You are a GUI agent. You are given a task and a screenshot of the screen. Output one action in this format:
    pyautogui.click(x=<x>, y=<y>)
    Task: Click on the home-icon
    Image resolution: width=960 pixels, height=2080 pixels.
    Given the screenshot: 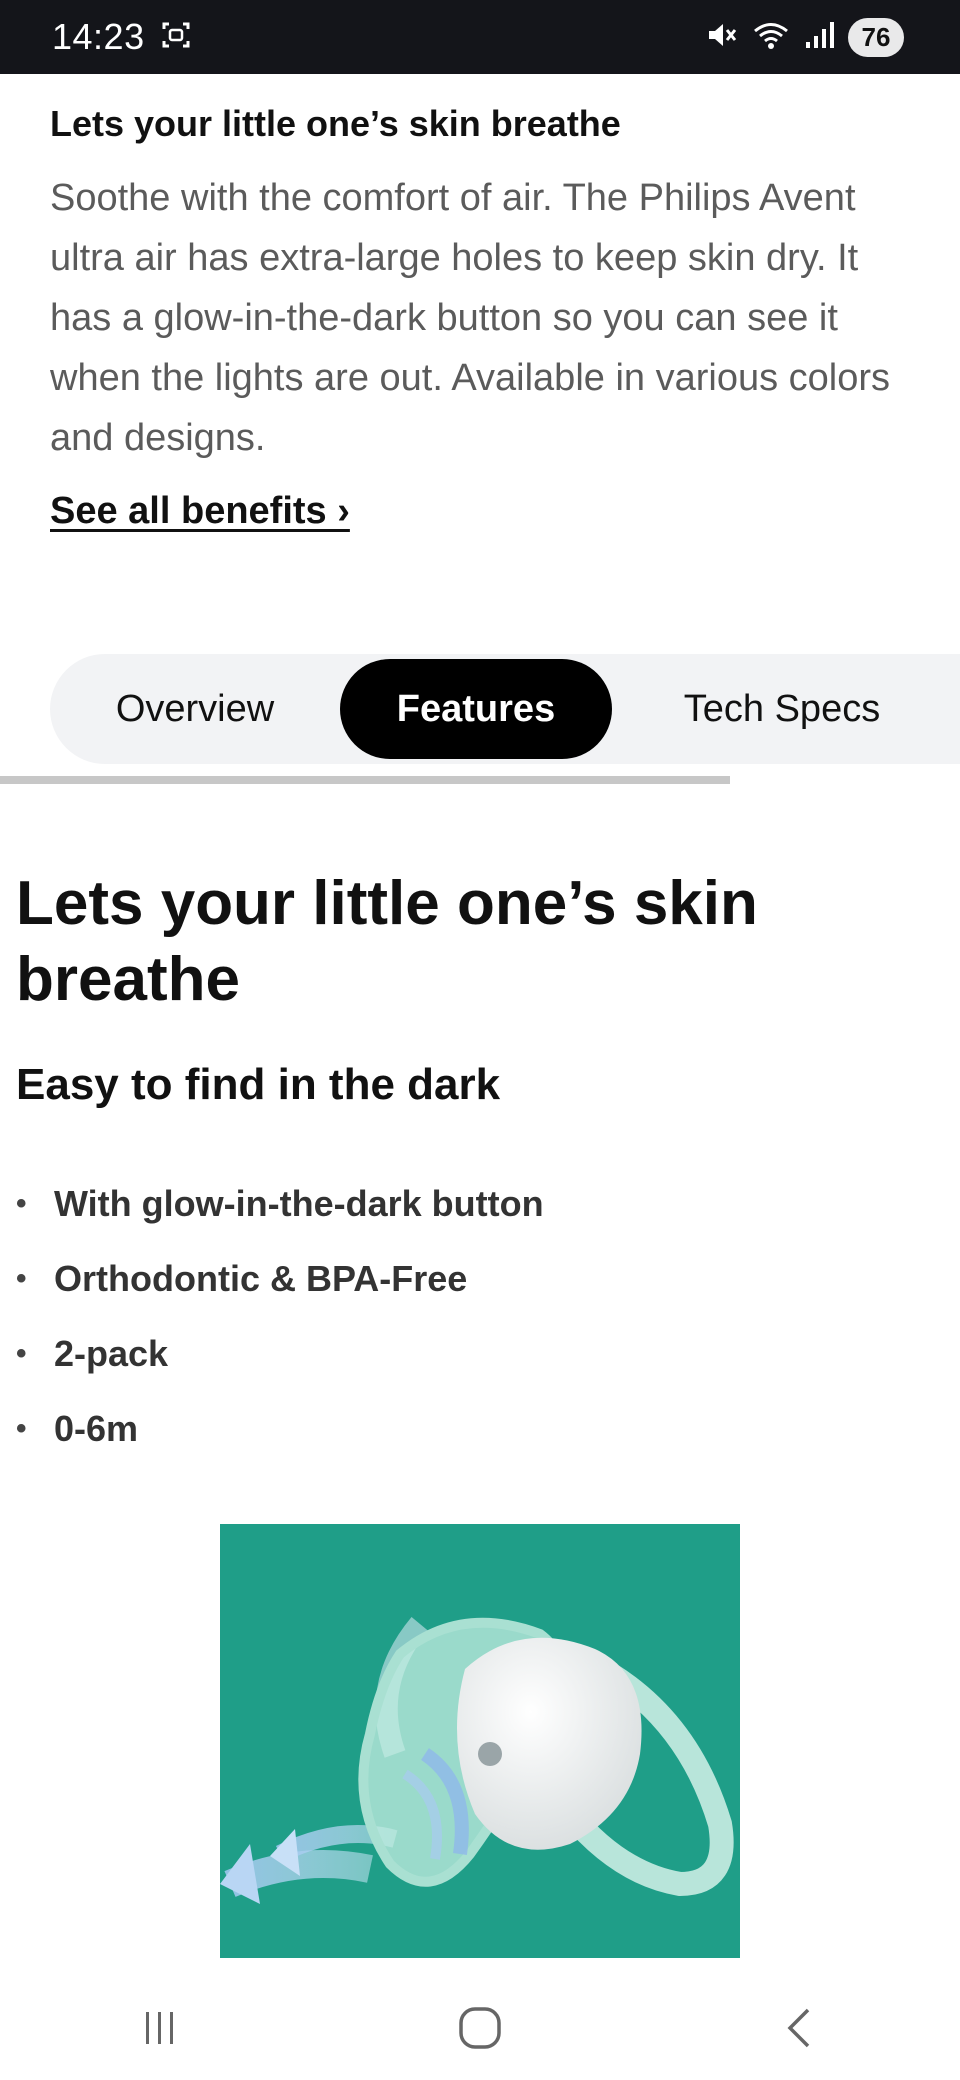 What is the action you would take?
    pyautogui.click(x=480, y=2028)
    